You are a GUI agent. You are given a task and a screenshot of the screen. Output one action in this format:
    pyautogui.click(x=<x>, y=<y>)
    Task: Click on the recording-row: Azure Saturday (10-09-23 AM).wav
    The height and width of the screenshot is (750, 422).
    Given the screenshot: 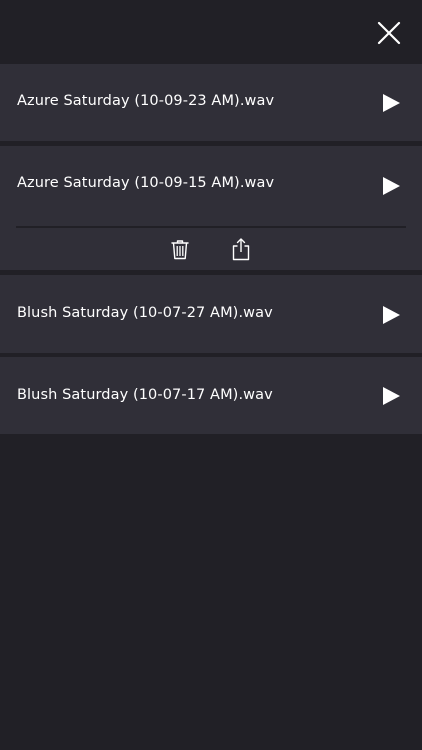 What is the action you would take?
    pyautogui.click(x=211, y=102)
    